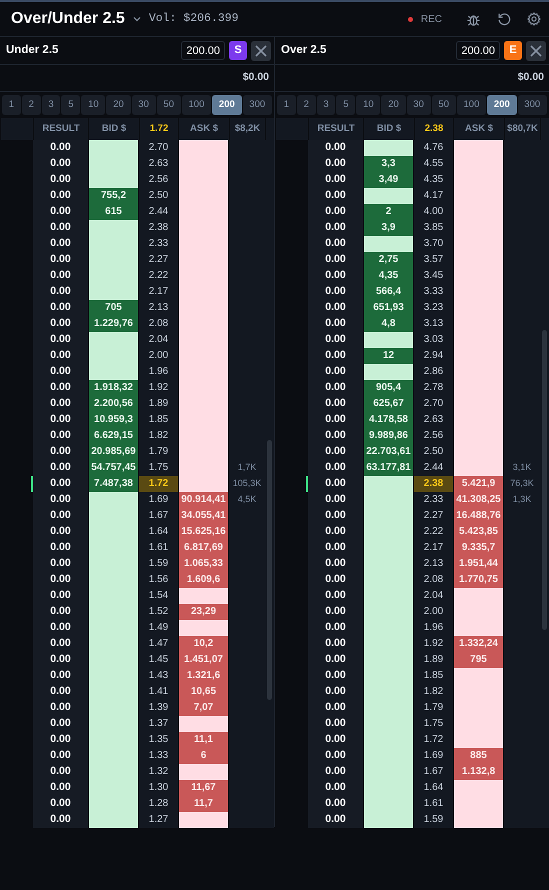  What do you see at coordinates (238, 50) in the screenshot?
I see `mode-button: S` at bounding box center [238, 50].